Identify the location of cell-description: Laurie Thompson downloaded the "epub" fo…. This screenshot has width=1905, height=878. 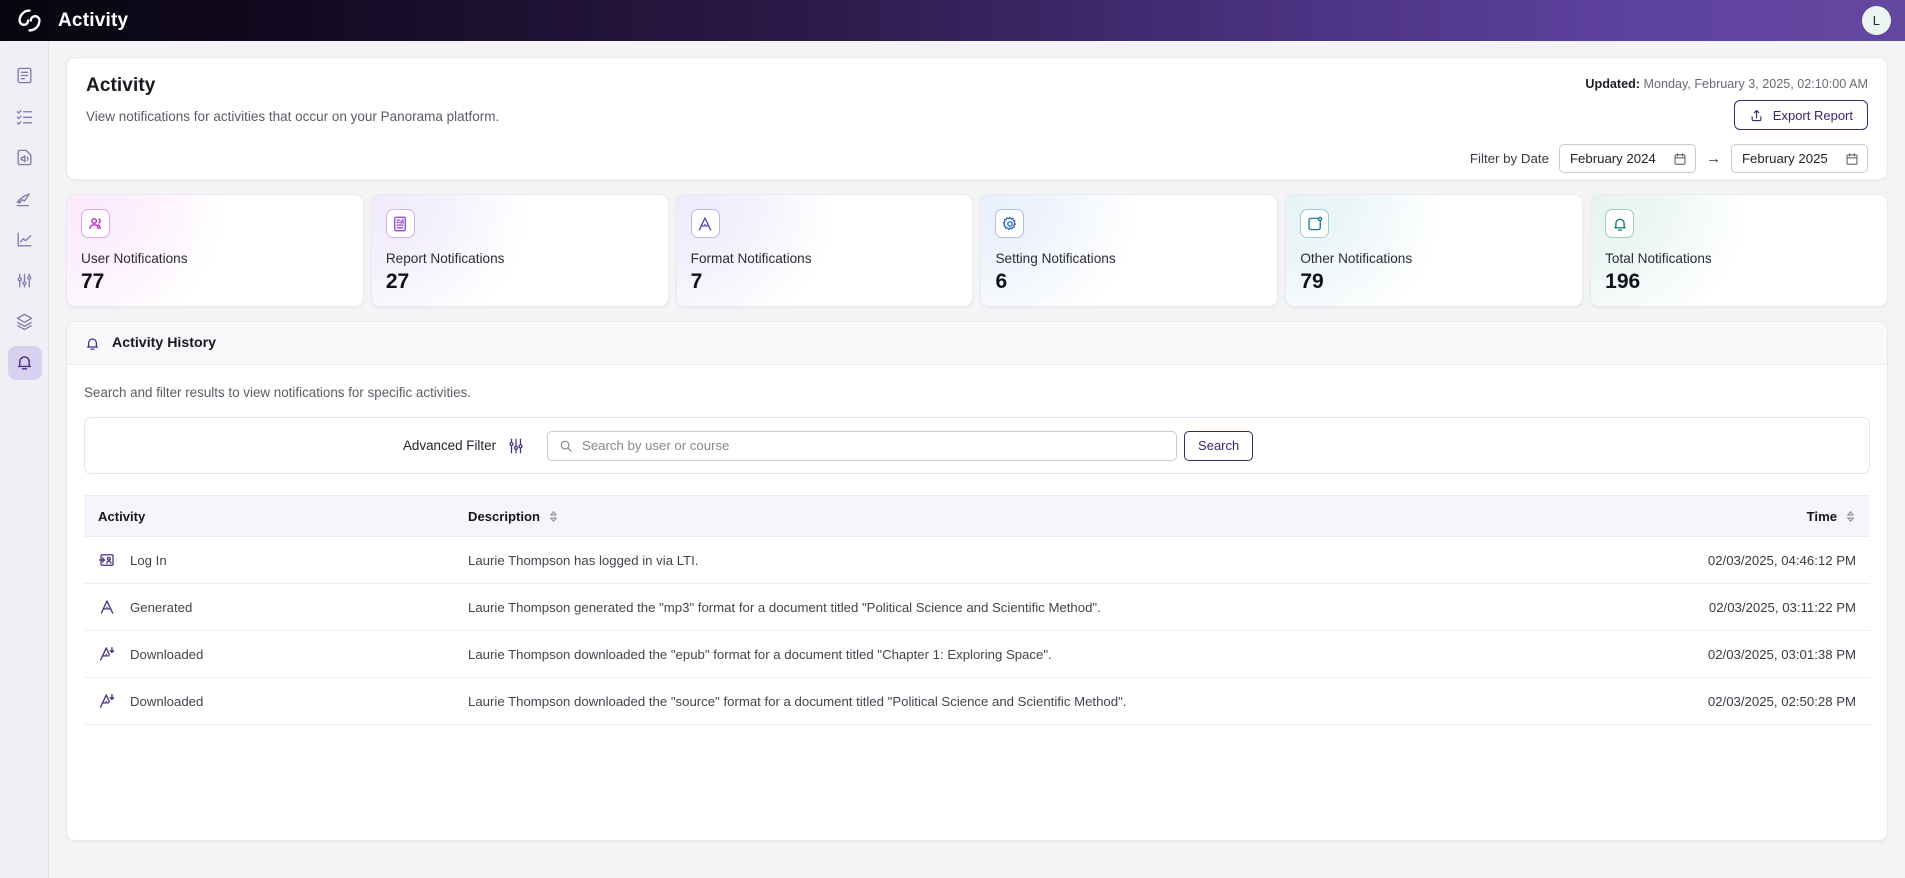
(1012, 654).